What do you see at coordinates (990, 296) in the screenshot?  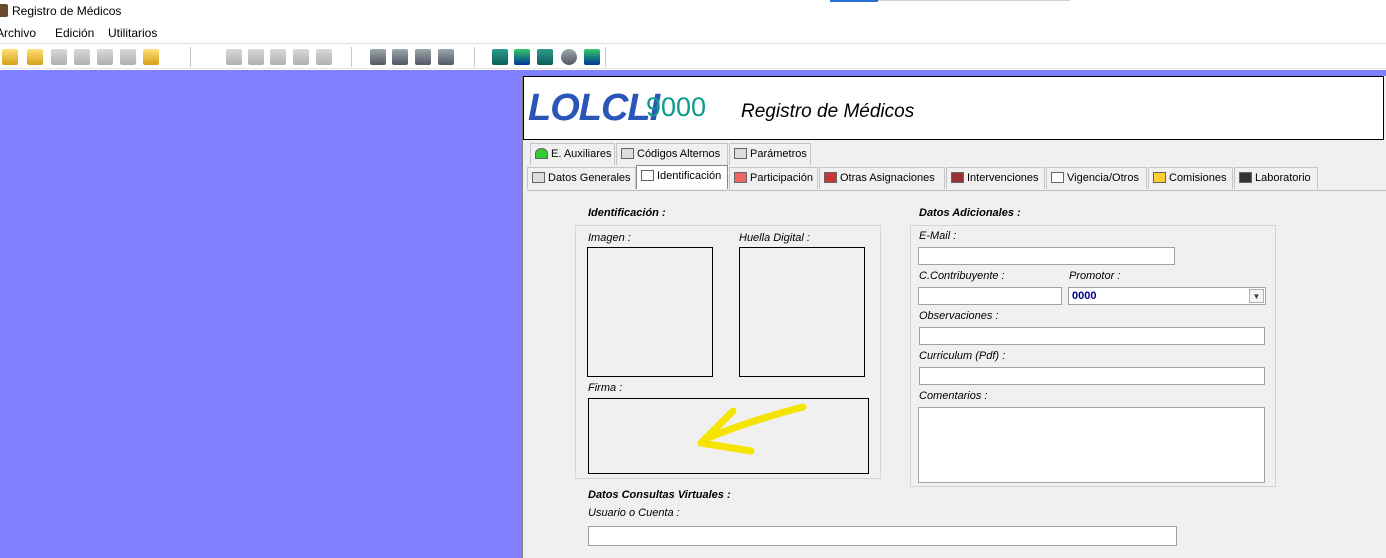 I see `contribuyente-field` at bounding box center [990, 296].